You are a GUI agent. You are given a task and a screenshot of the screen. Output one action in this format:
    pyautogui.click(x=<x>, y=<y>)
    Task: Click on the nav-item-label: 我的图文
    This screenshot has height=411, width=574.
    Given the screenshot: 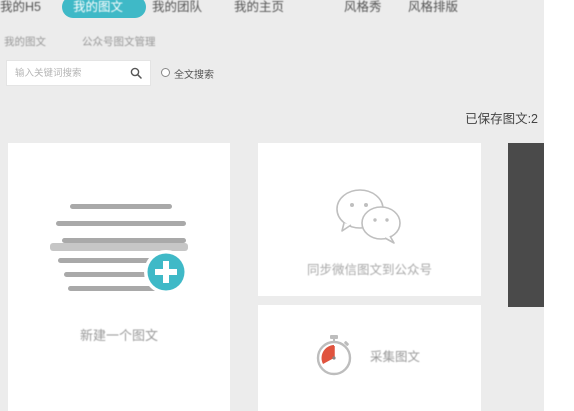 What is the action you would take?
    pyautogui.click(x=98, y=7)
    